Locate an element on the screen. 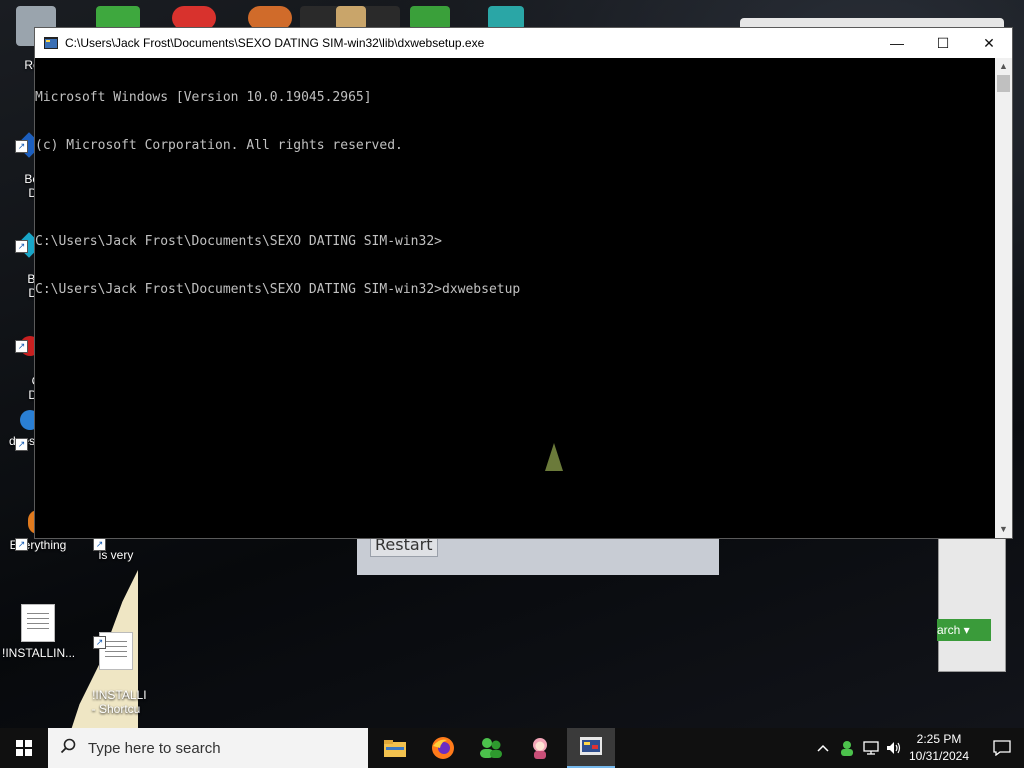 This screenshot has height=768, width=1024. search-placeholder: Type here to search is located at coordinates (154, 748).